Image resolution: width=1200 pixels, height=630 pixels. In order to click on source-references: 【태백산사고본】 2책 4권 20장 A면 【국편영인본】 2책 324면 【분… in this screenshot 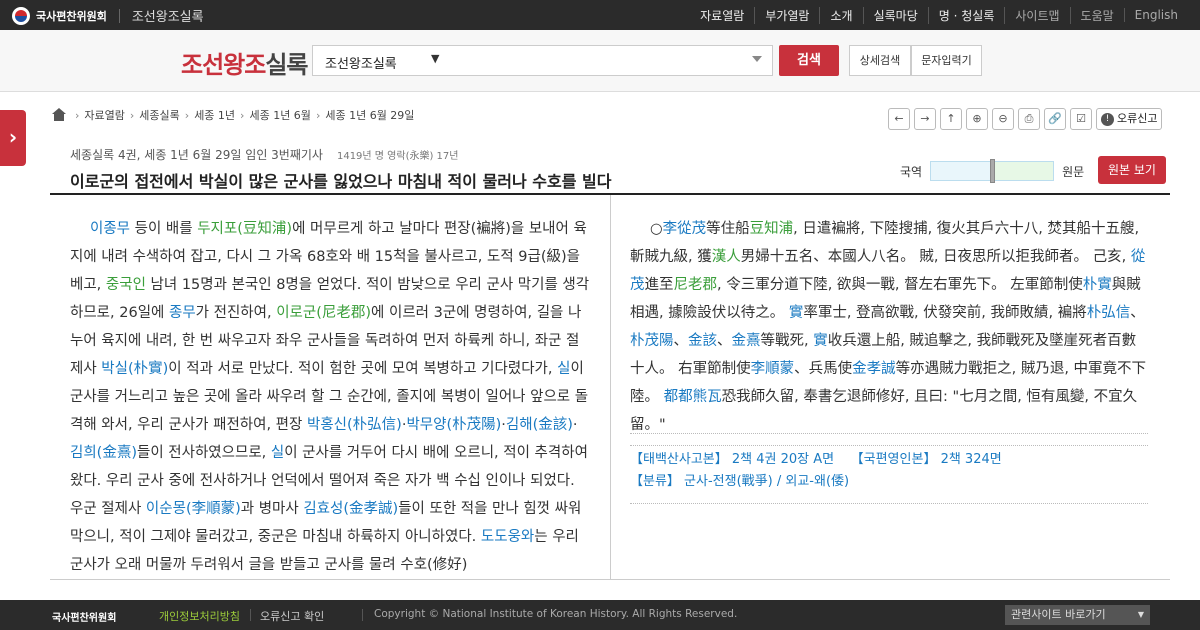, I will do `click(889, 471)`.